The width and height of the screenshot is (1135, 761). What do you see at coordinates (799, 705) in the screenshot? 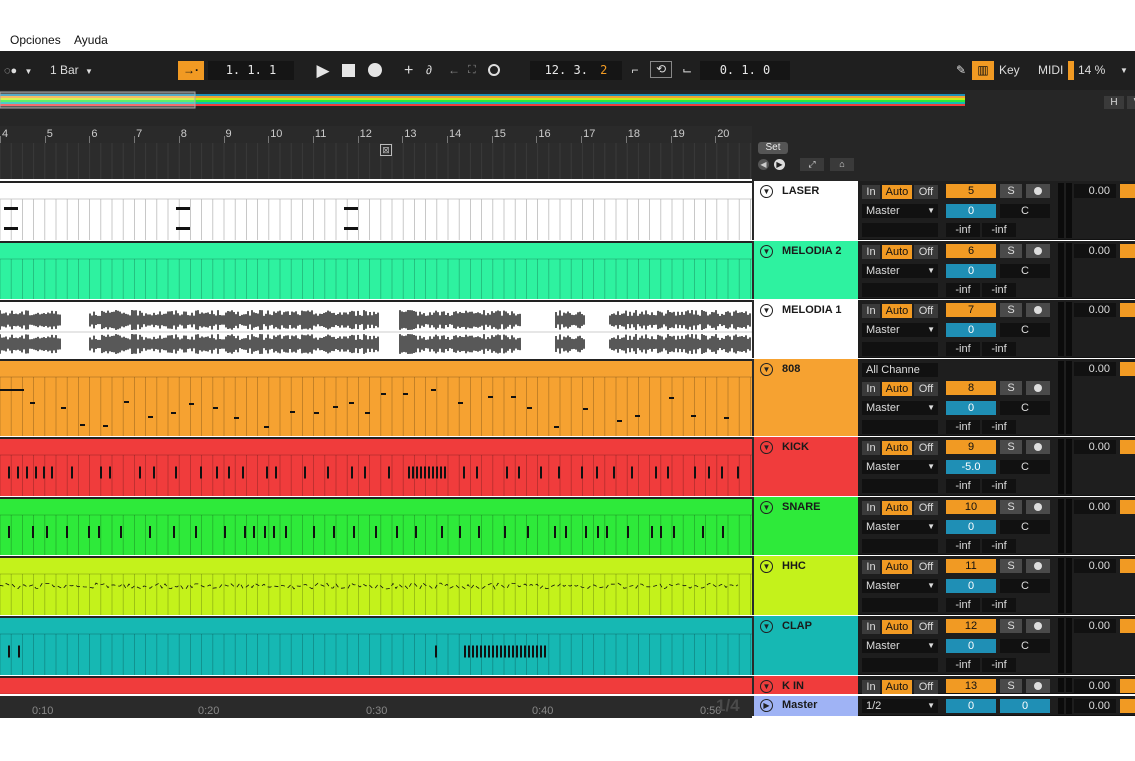
I see `master-track-name: Master` at bounding box center [799, 705].